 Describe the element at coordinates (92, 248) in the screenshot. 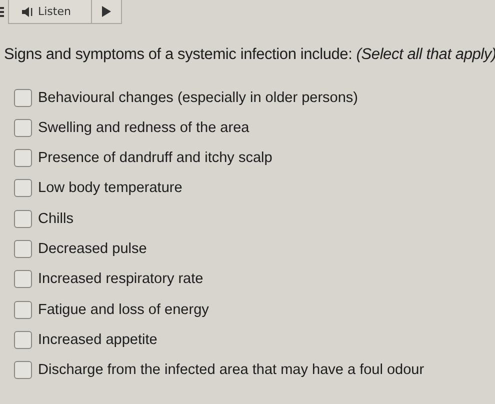

I see `option-label: Decreased pulse` at that location.